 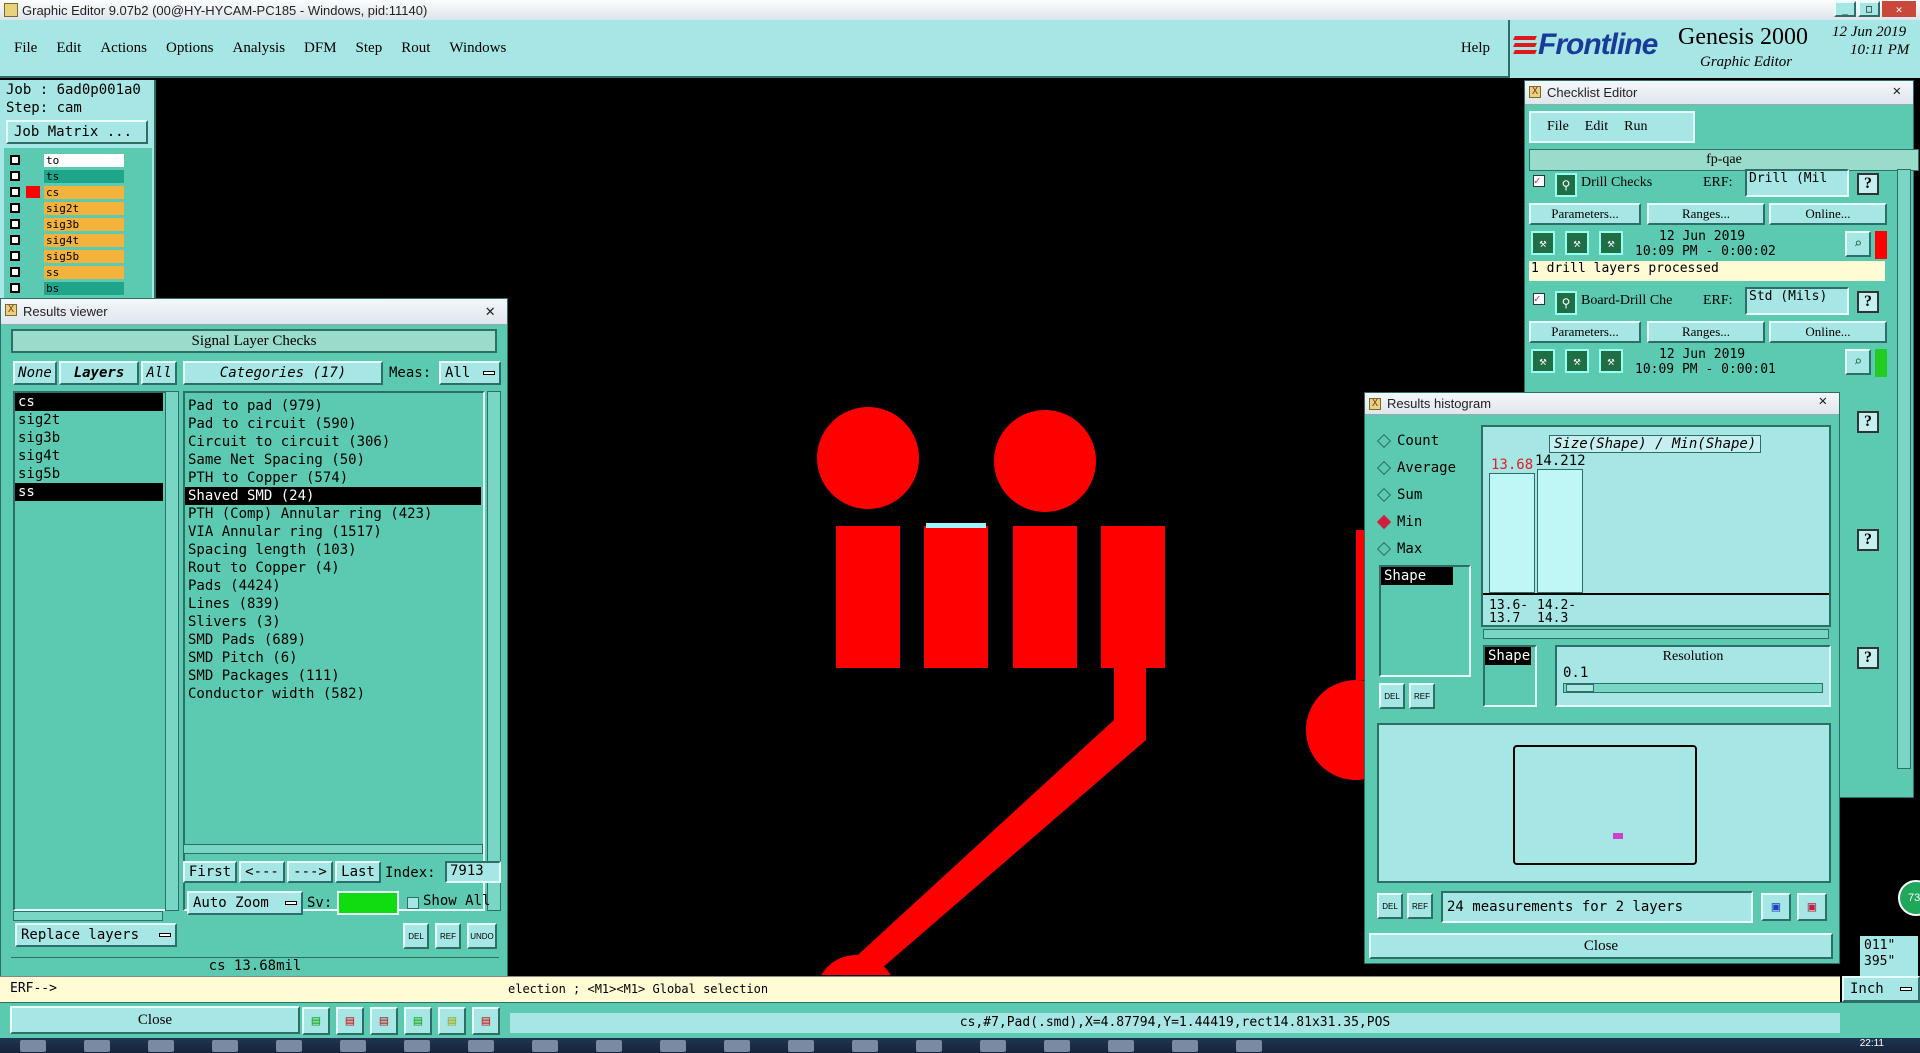 I want to click on menu-step: Step, so click(x=369, y=48).